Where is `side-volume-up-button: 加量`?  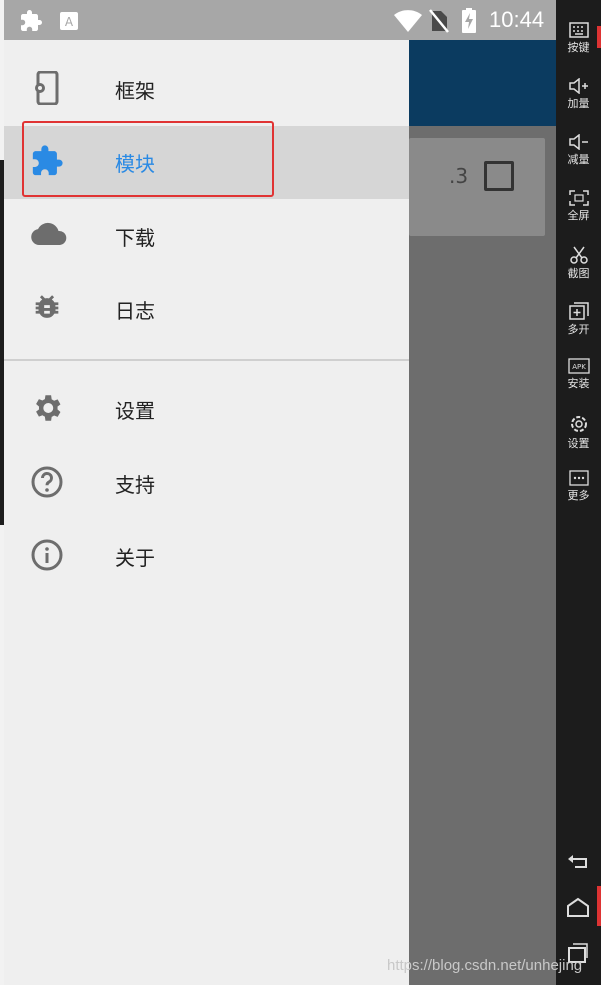
side-volume-up-button: 加量 is located at coordinates (578, 103).